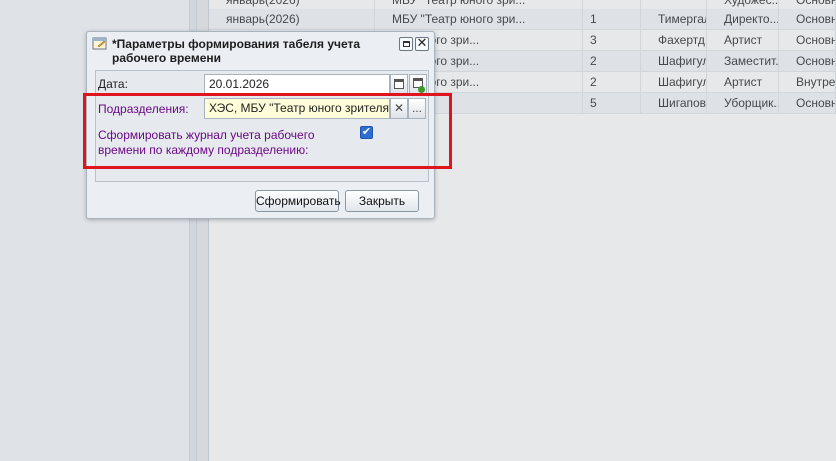  I want to click on date-picker-button, so click(418, 84).